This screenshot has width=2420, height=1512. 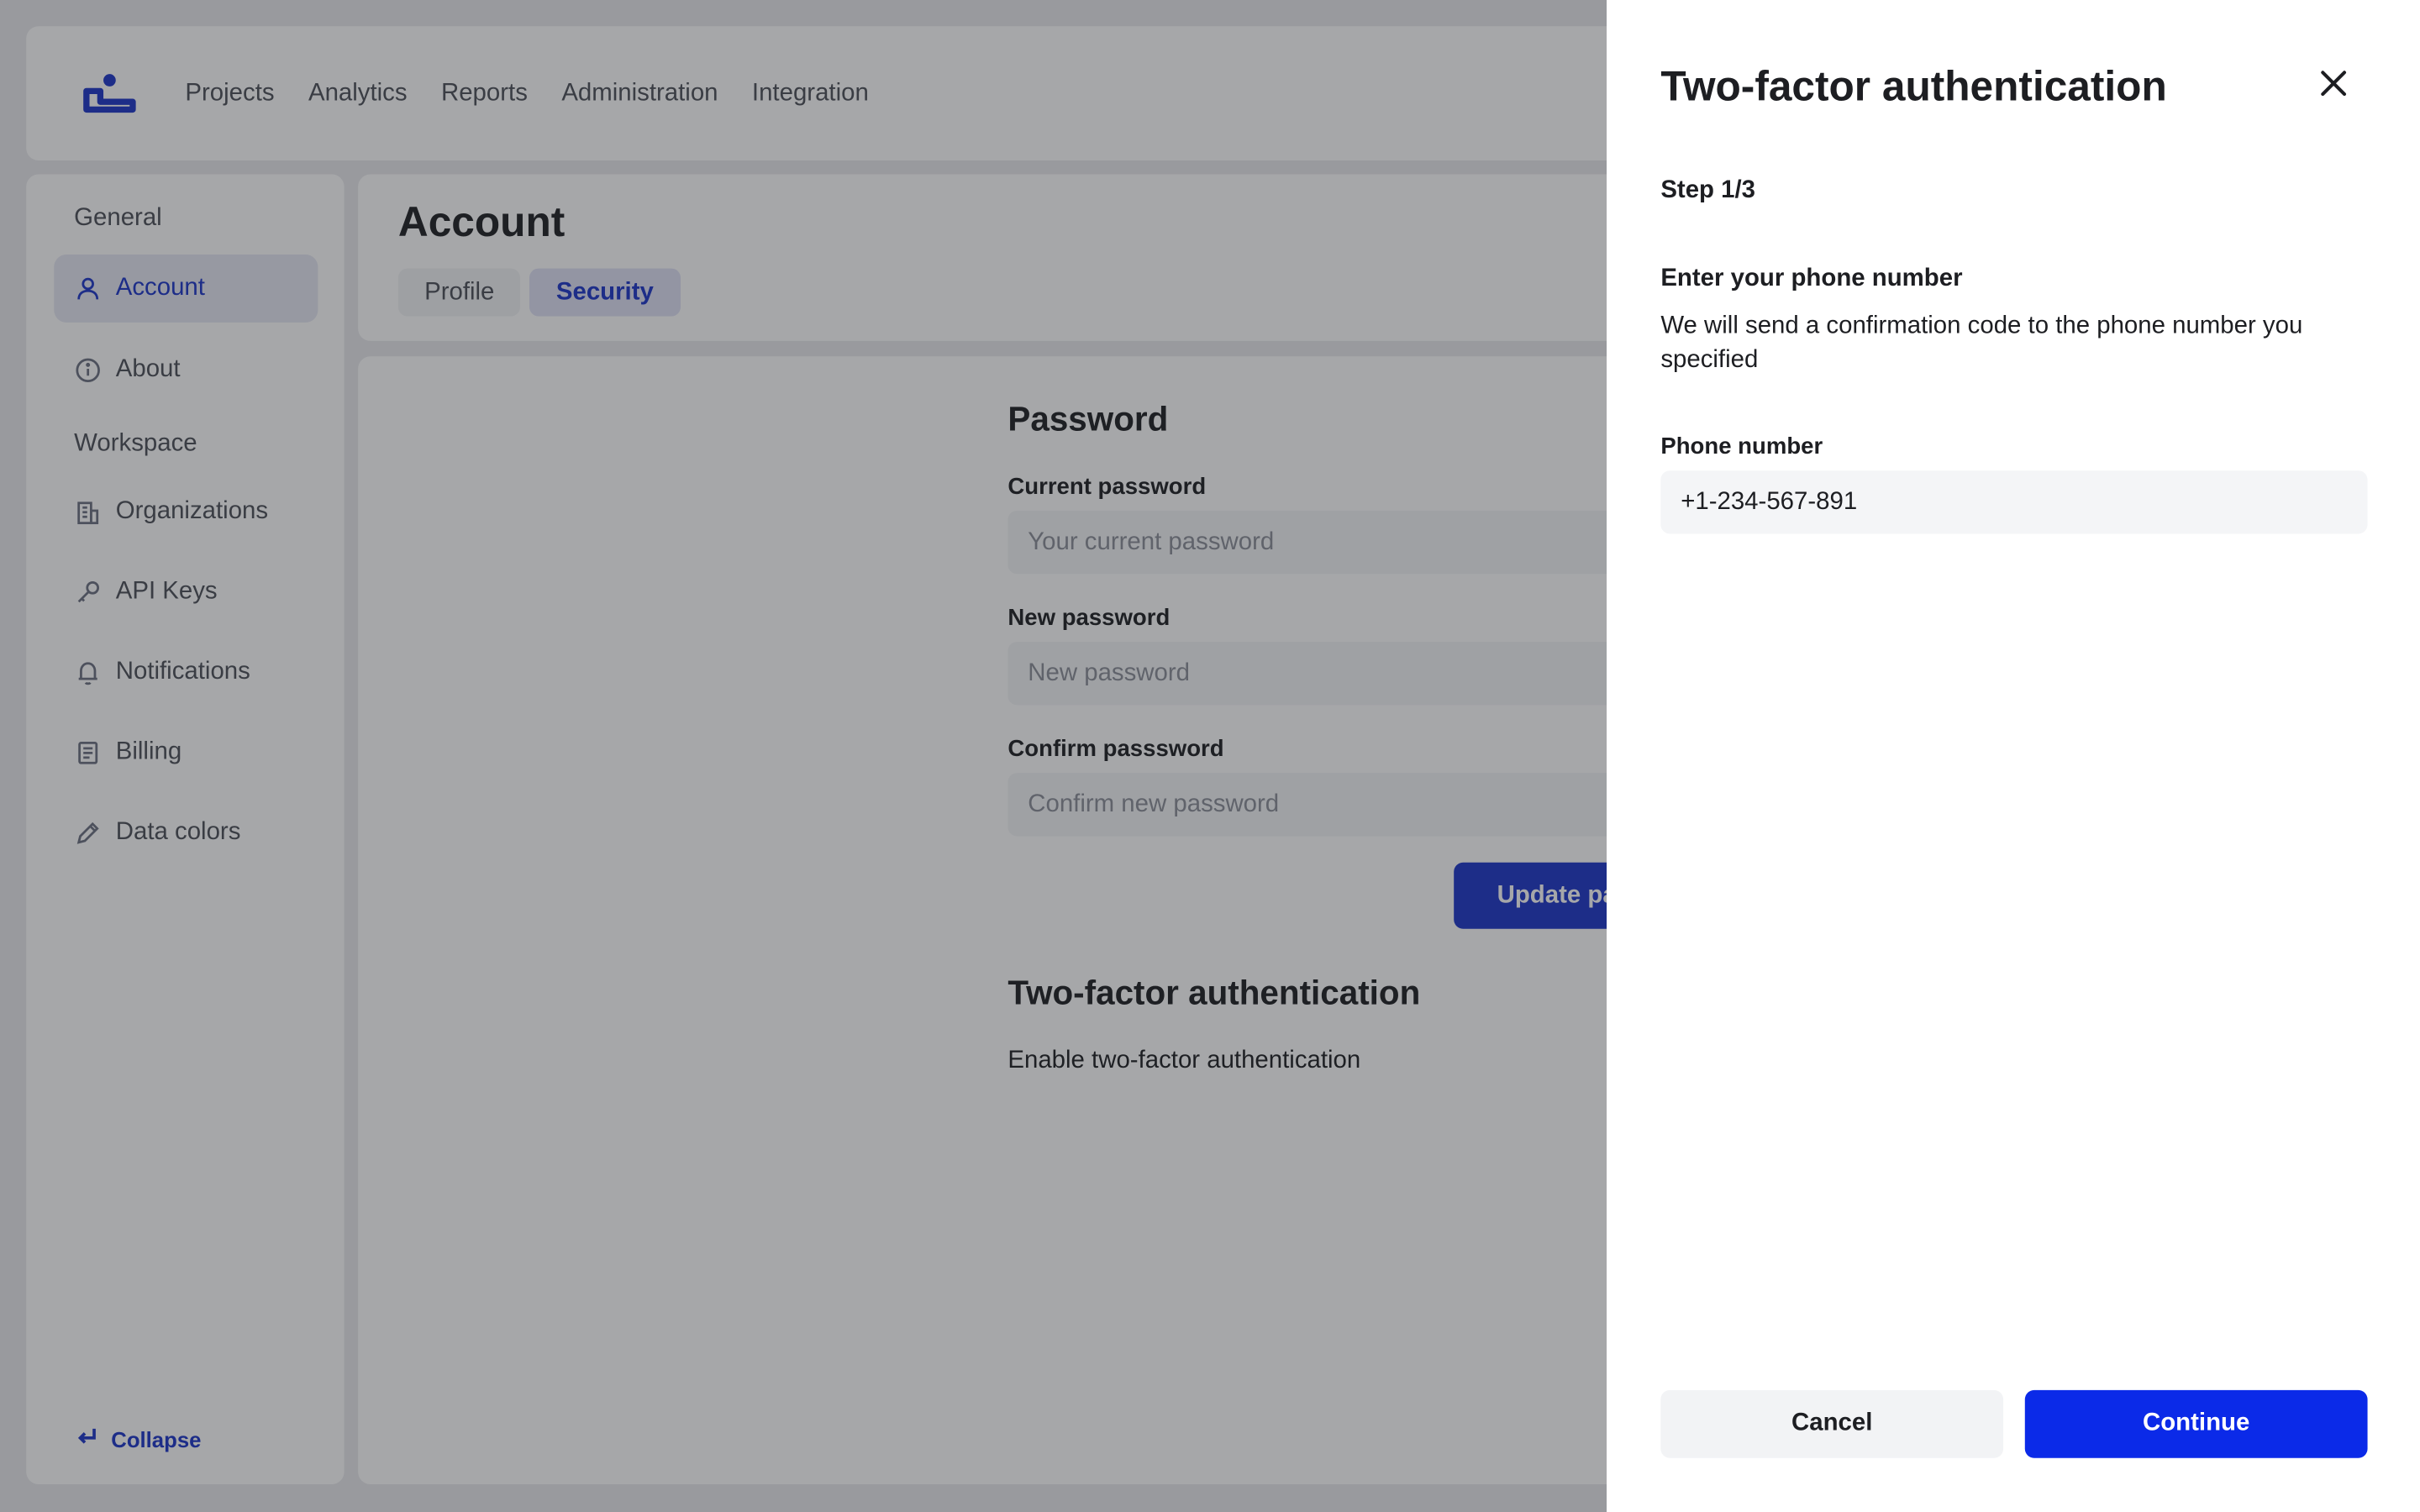 What do you see at coordinates (1708, 190) in the screenshot?
I see `step-indicator: Step 1/3` at bounding box center [1708, 190].